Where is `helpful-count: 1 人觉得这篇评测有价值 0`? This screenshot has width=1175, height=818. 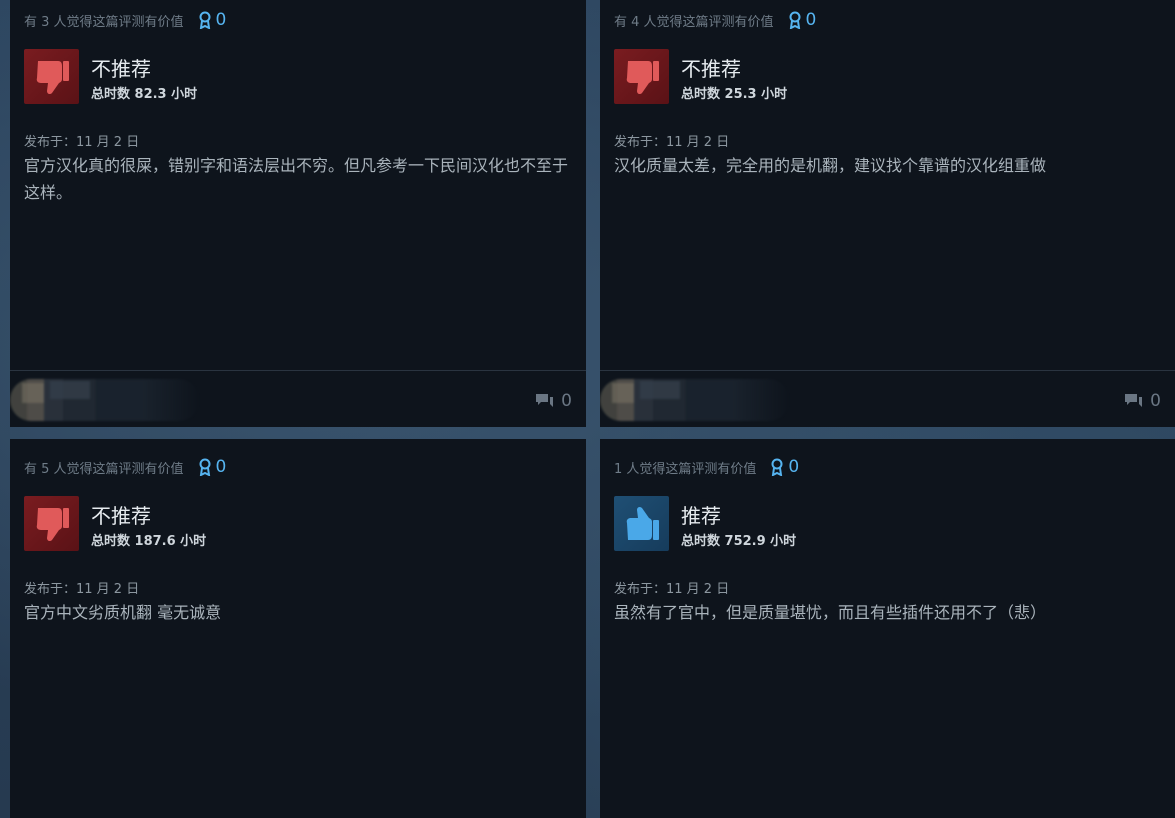
helpful-count: 1 人觉得这篇评测有价值 0 is located at coordinates (706, 467).